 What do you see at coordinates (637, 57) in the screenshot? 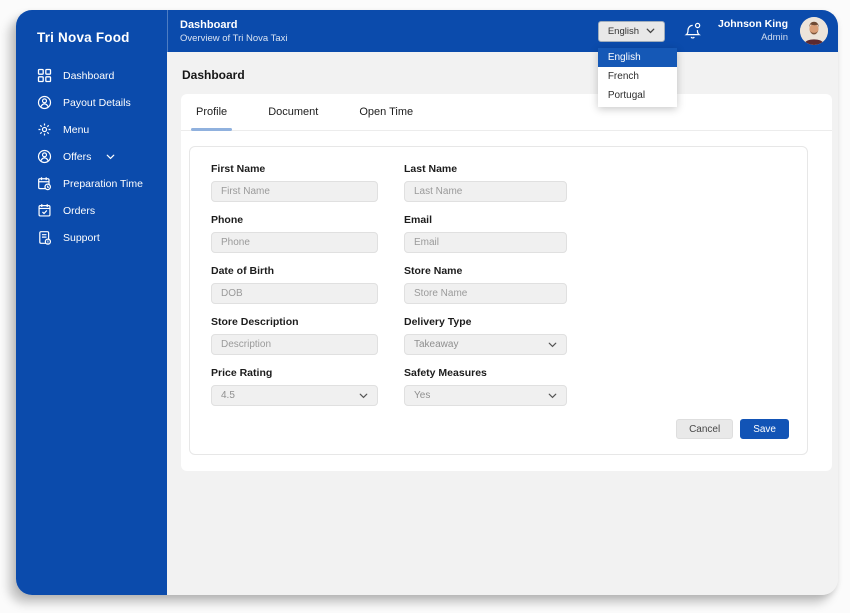
I see `language-option-english: English` at bounding box center [637, 57].